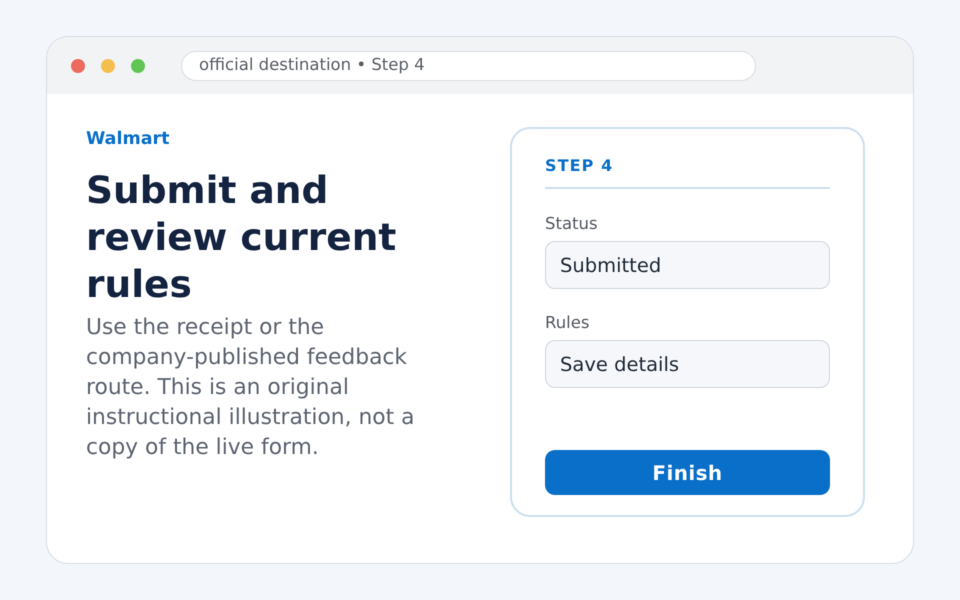 The height and width of the screenshot is (600, 960). I want to click on input-field: Save details, so click(687, 364).